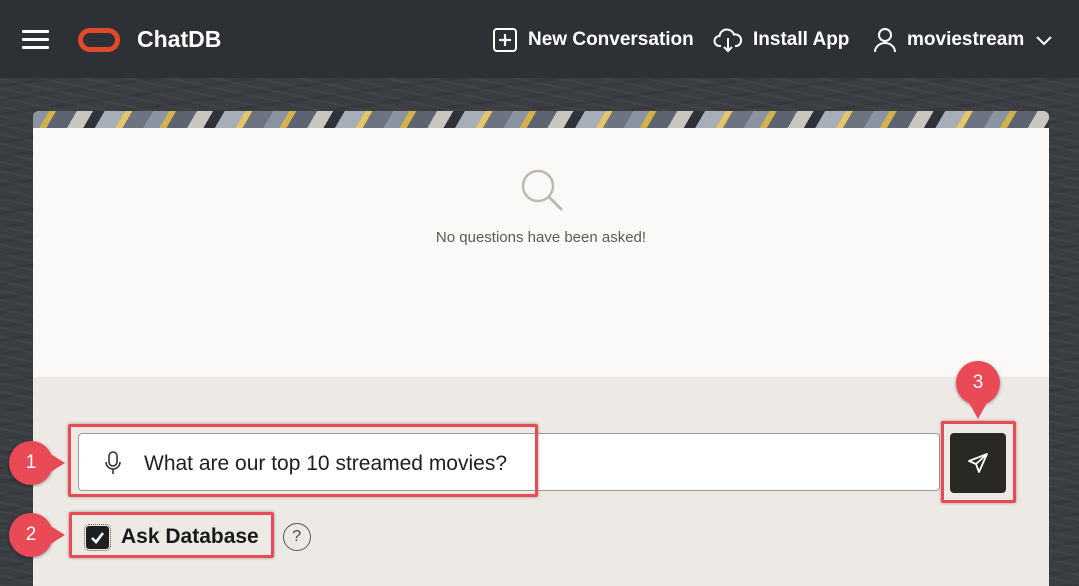  I want to click on new-conversation-button: New Conversation, so click(593, 40).